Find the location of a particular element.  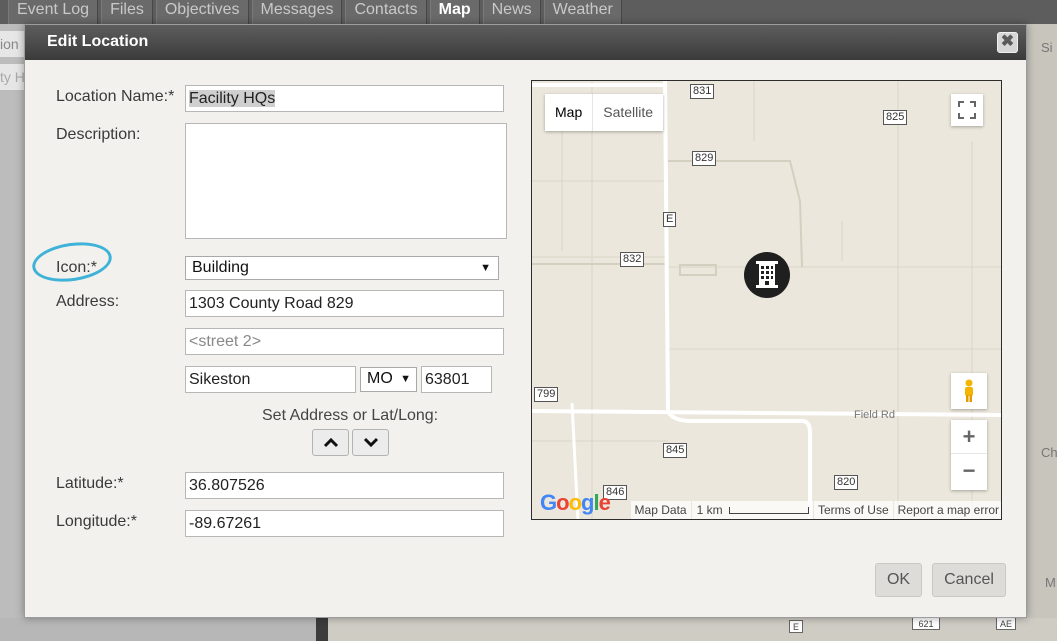

map-scale: 1 km is located at coordinates (752, 510).